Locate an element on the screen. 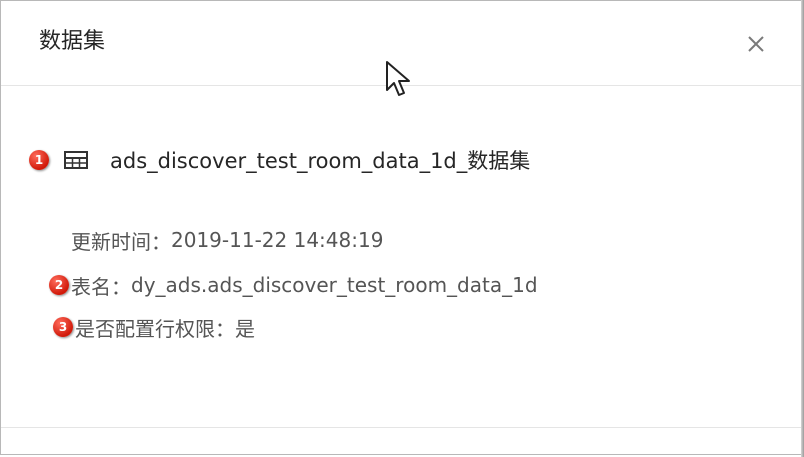  dataset-row: 1 ads_discover_test_room_data_1d_数据集 is located at coordinates (279, 160).